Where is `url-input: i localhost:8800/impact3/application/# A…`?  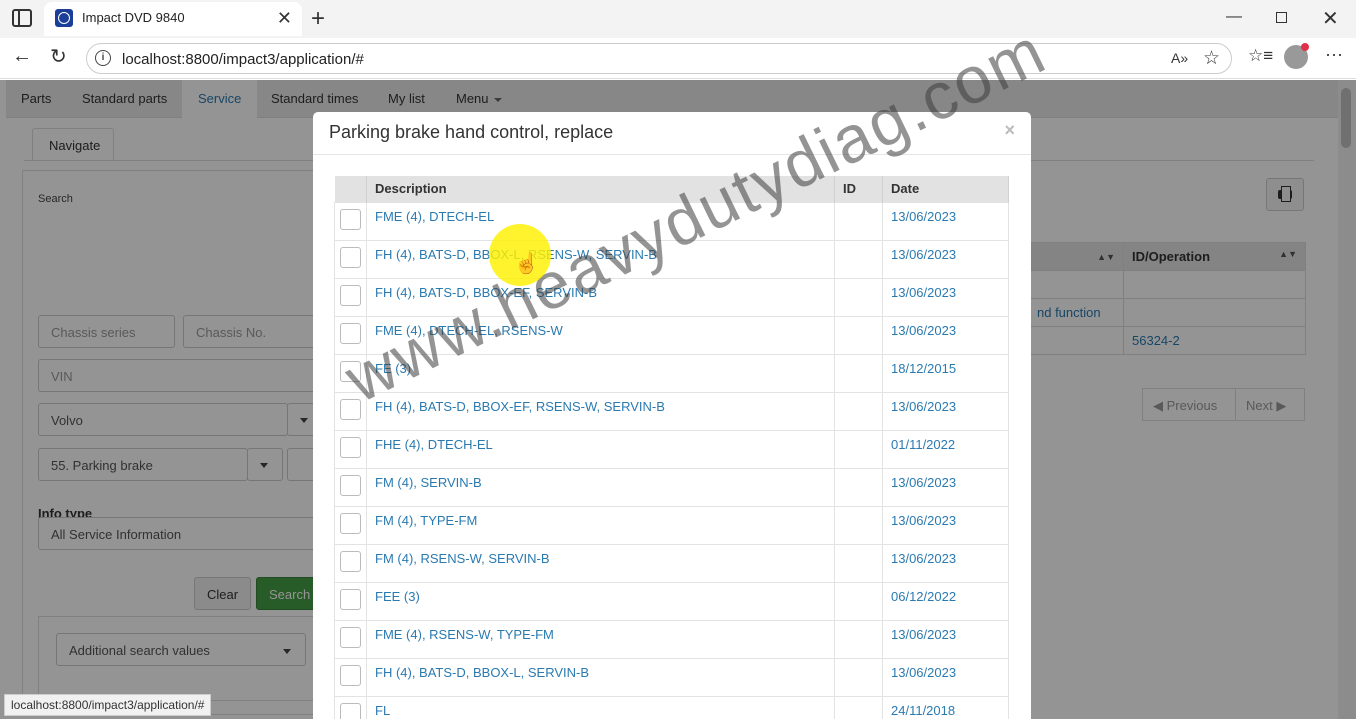
url-input: i localhost:8800/impact3/application/# A… is located at coordinates (659, 58).